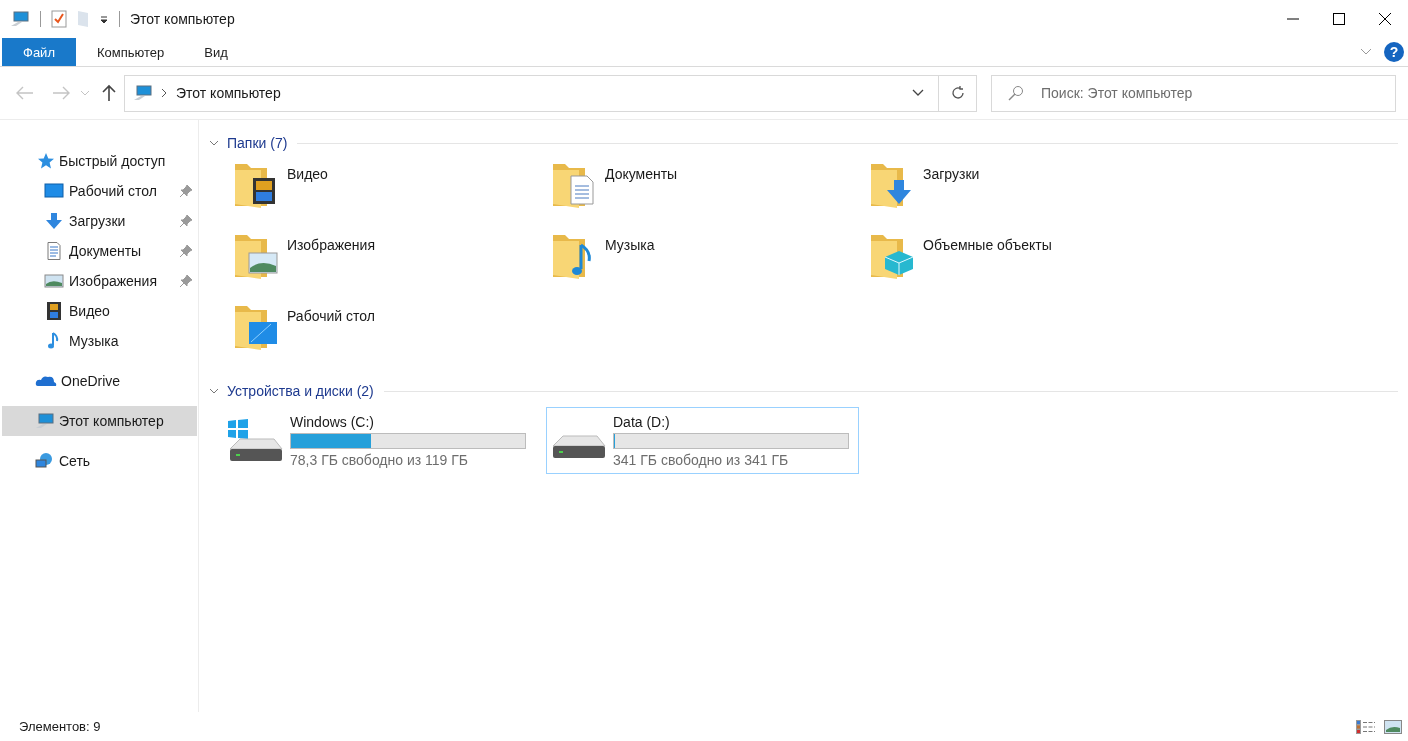  Describe the element at coordinates (1193, 93) in the screenshot. I see `search-field: Поиск: Этот компьютер` at that location.